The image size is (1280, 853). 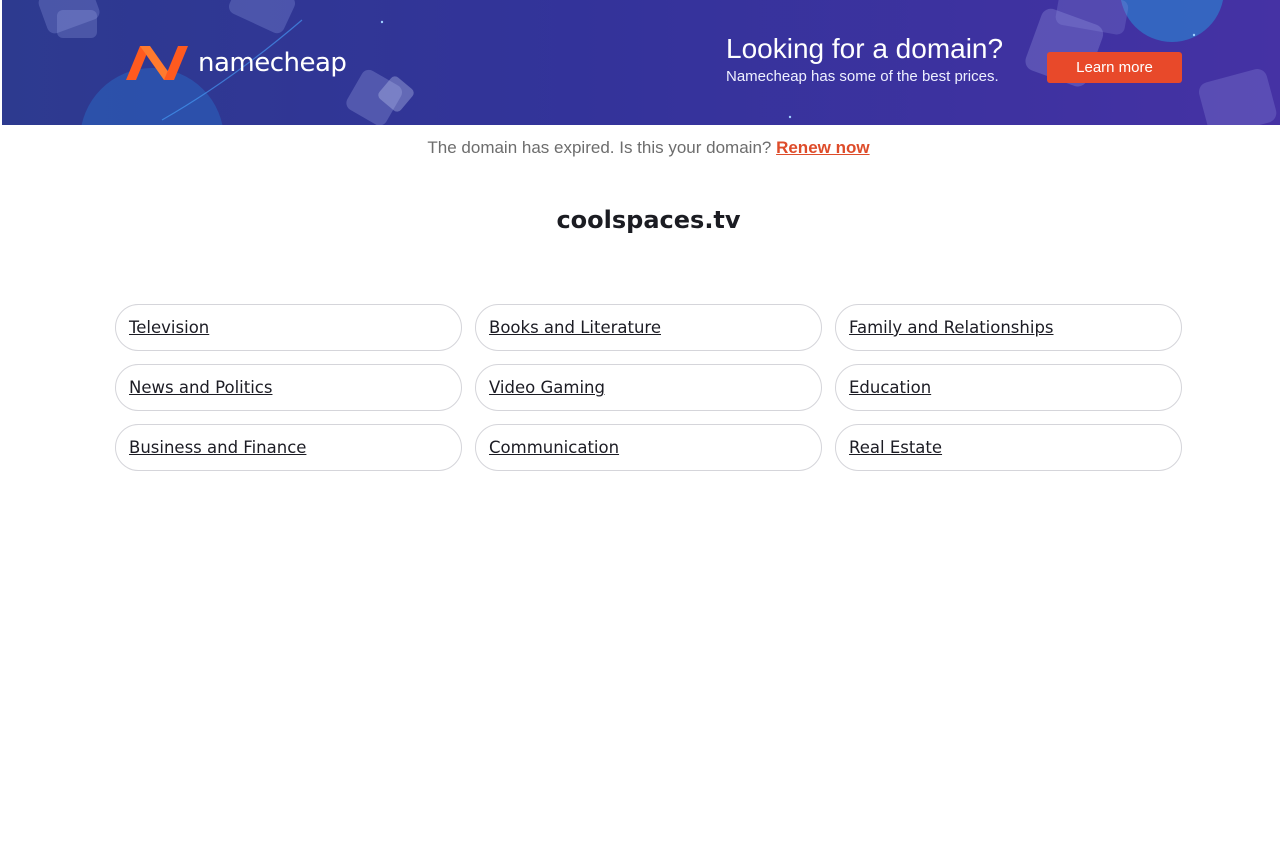 What do you see at coordinates (1008, 327) in the screenshot?
I see `category-link-family-and-relationships: Family and Relationships` at bounding box center [1008, 327].